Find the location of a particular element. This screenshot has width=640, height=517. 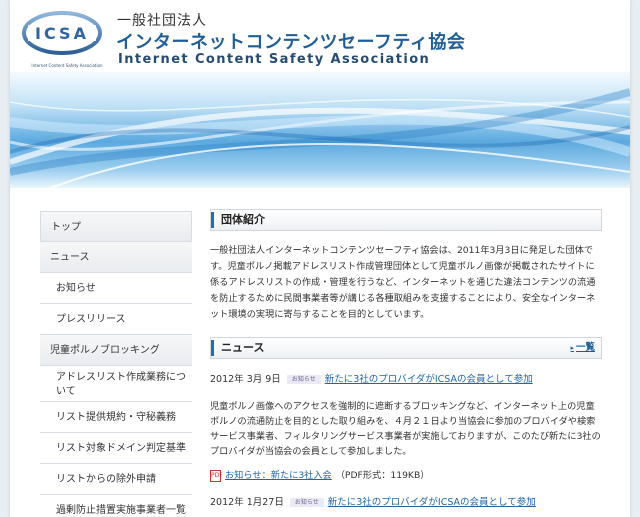

news-more-label: 一覧 is located at coordinates (585, 347).